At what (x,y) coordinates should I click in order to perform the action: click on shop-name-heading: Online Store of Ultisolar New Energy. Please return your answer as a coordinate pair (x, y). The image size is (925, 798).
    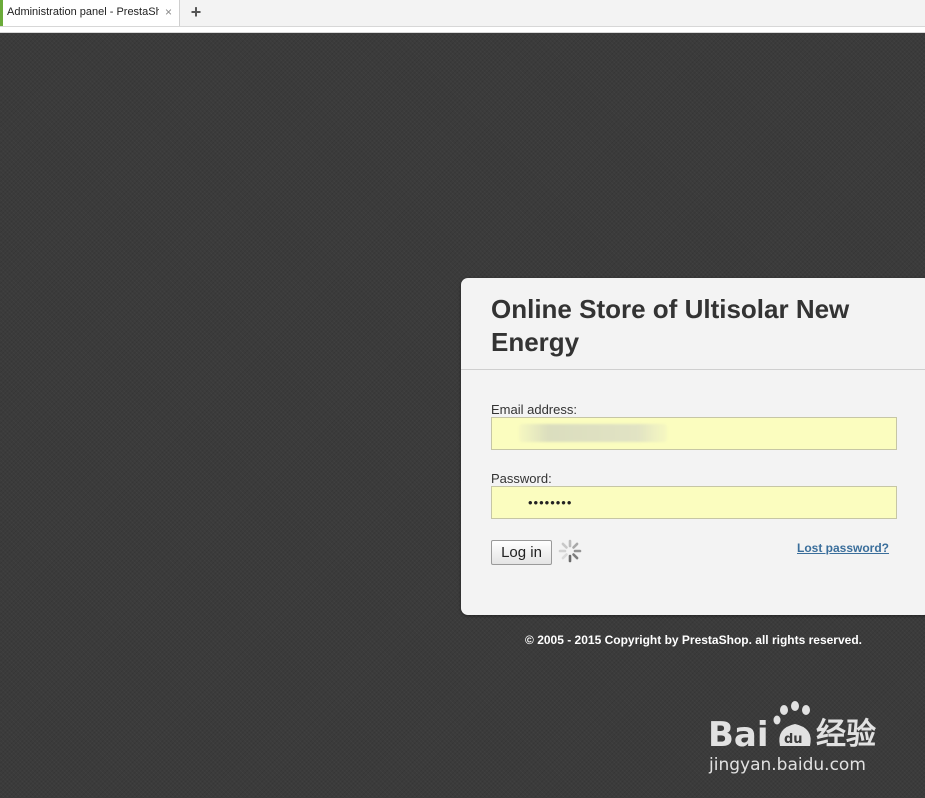
    Looking at the image, I should click on (670, 325).